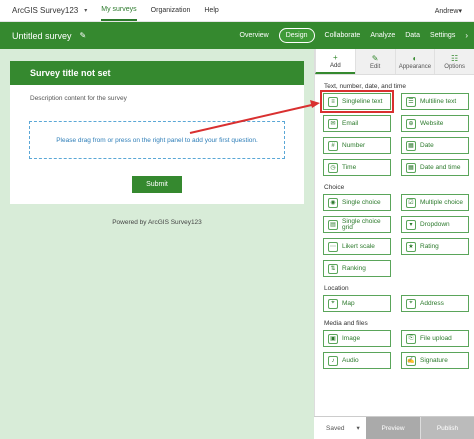 This screenshot has height=439, width=474. I want to click on add-date: ▦ Date, so click(435, 145).